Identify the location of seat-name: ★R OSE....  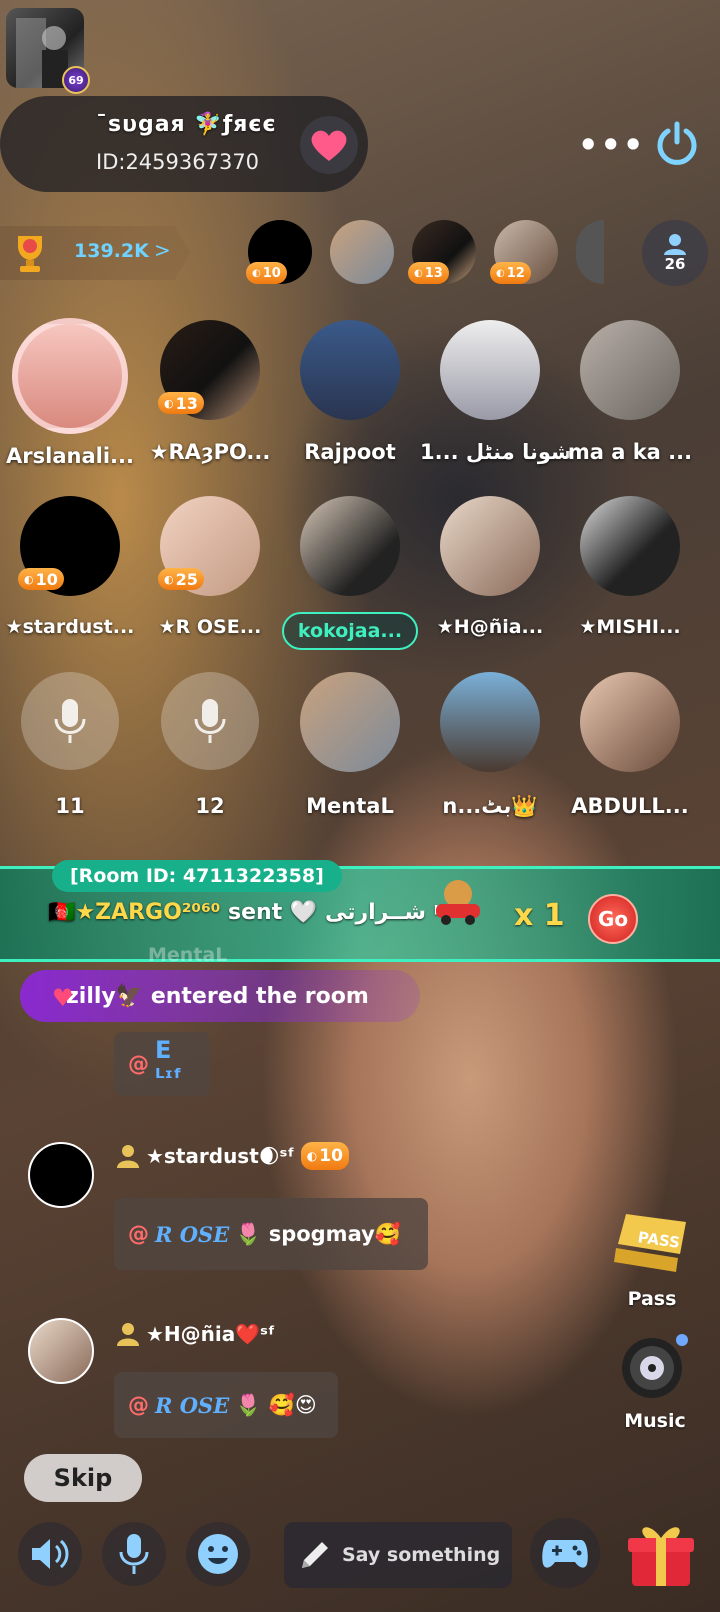
(210, 627).